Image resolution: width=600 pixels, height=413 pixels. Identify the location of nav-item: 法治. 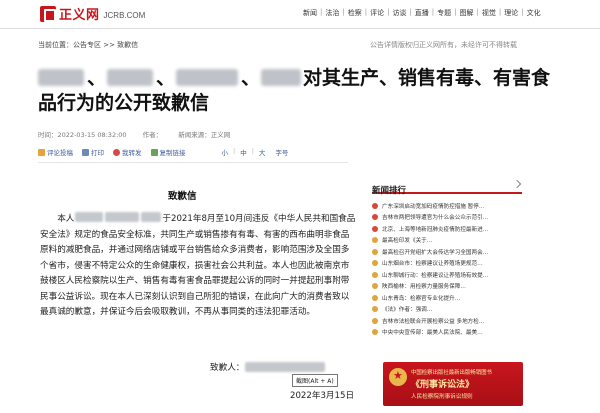
(332, 13).